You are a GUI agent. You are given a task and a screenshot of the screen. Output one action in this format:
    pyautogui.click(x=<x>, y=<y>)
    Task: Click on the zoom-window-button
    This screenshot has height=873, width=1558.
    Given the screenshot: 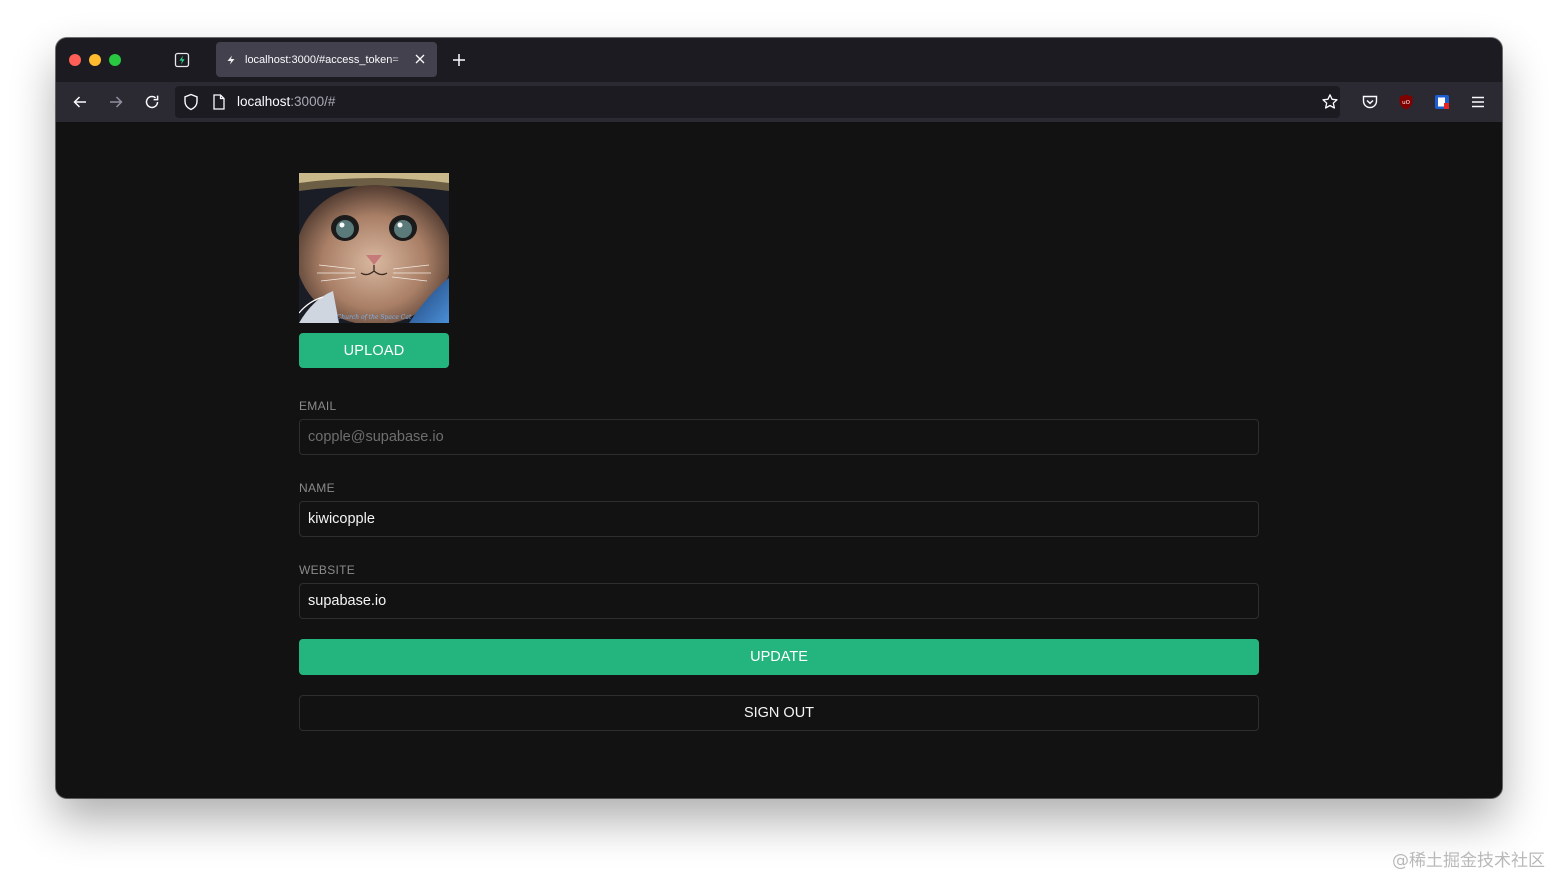 What is the action you would take?
    pyautogui.click(x=115, y=60)
    